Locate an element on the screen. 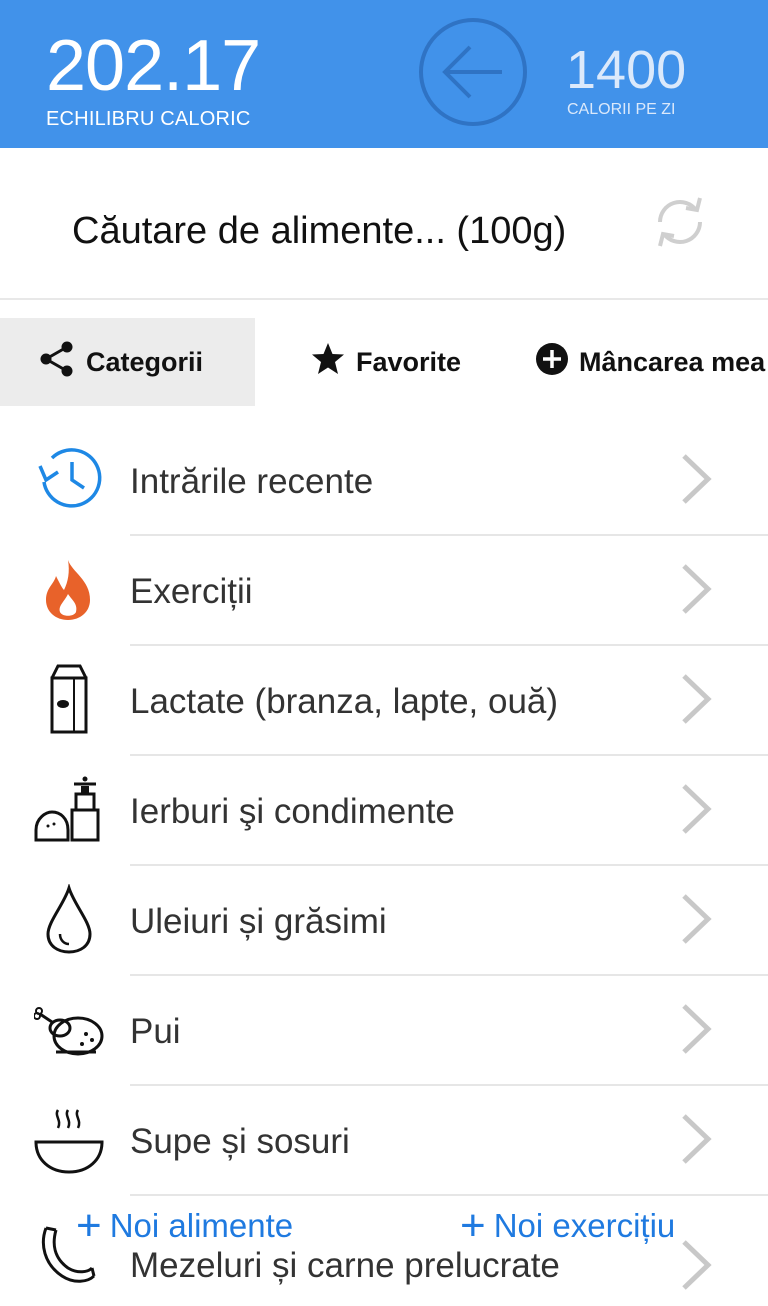 The height and width of the screenshot is (1306, 768). add-exercise-button: + Noi exercițiu is located at coordinates (568, 1225).